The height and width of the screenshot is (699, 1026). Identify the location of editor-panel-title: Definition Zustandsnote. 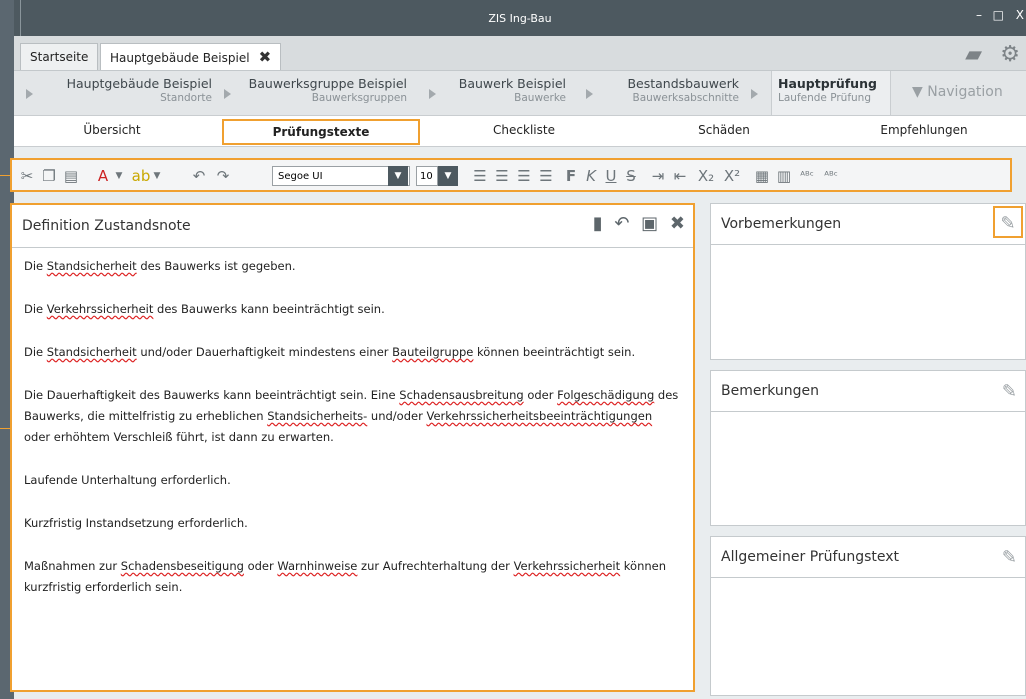
(106, 226).